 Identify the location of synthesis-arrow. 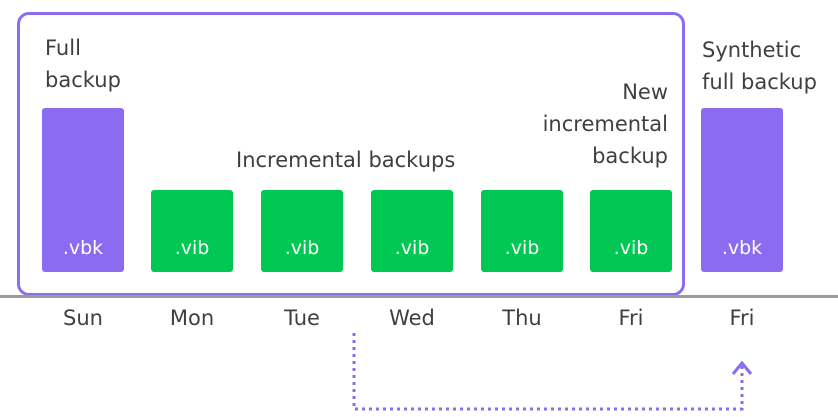
(552, 372).